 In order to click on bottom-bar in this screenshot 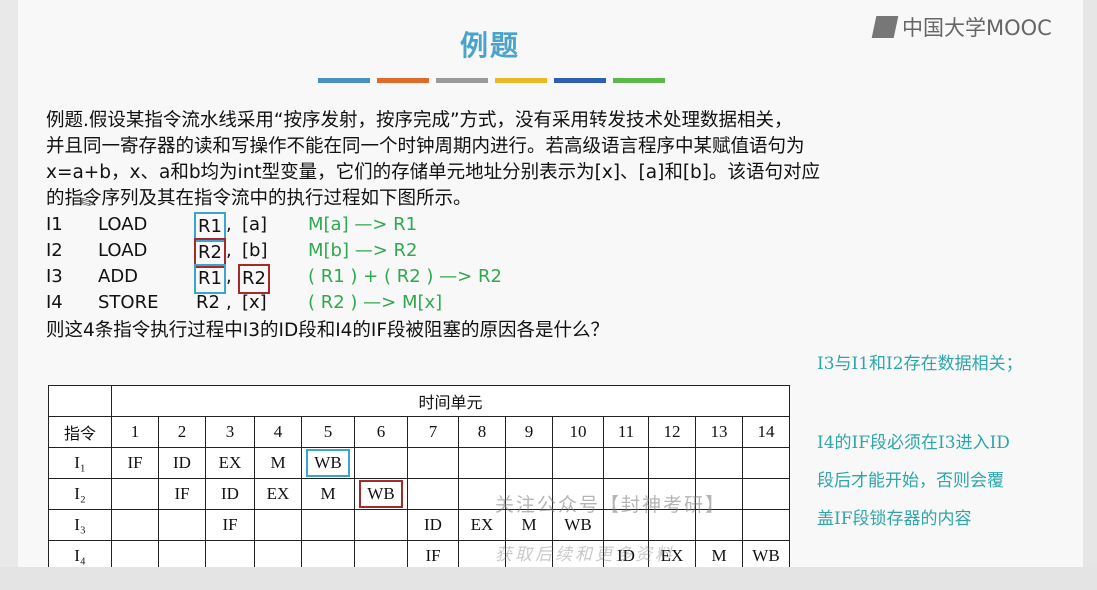, I will do `click(548, 578)`.